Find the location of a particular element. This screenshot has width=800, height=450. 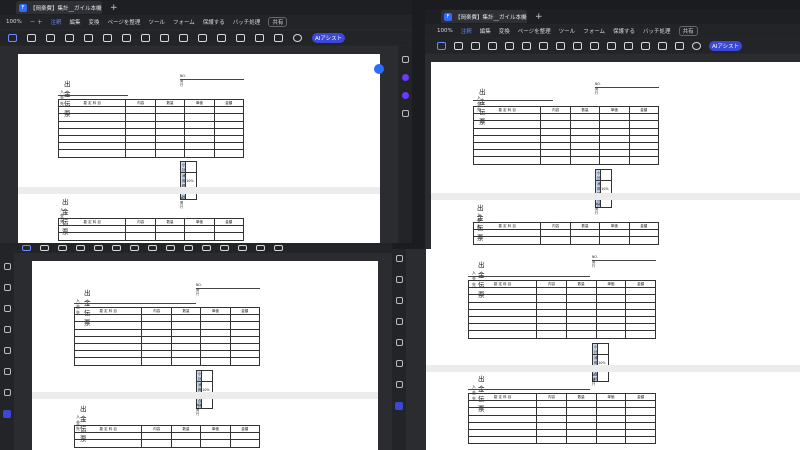

assistant-bubble-icon is located at coordinates (379, 69).